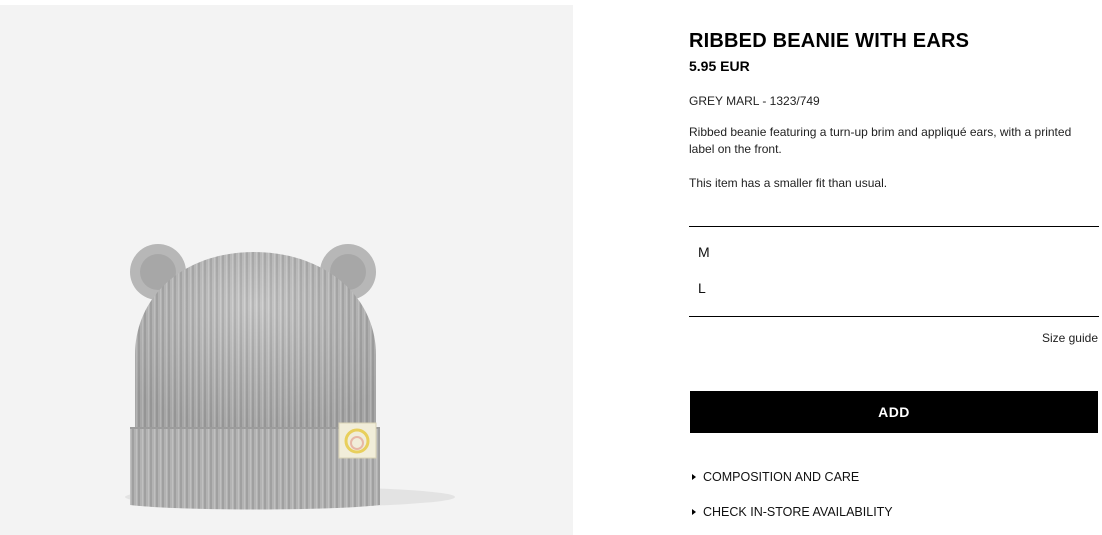  What do you see at coordinates (894, 271) in the screenshot?
I see `size-selector: M L` at bounding box center [894, 271].